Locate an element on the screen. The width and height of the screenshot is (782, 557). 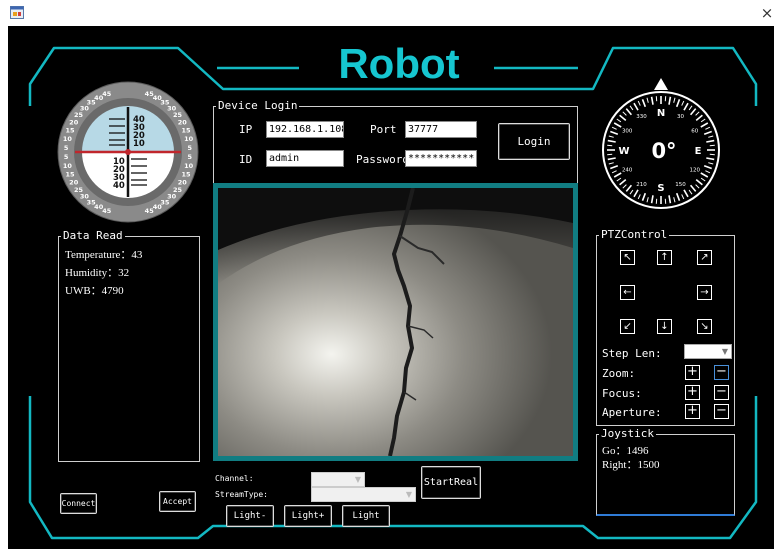
compass-east-label: E is located at coordinates (698, 151).